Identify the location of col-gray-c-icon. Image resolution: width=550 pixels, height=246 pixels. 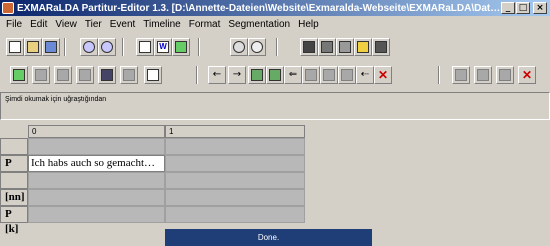
(505, 75).